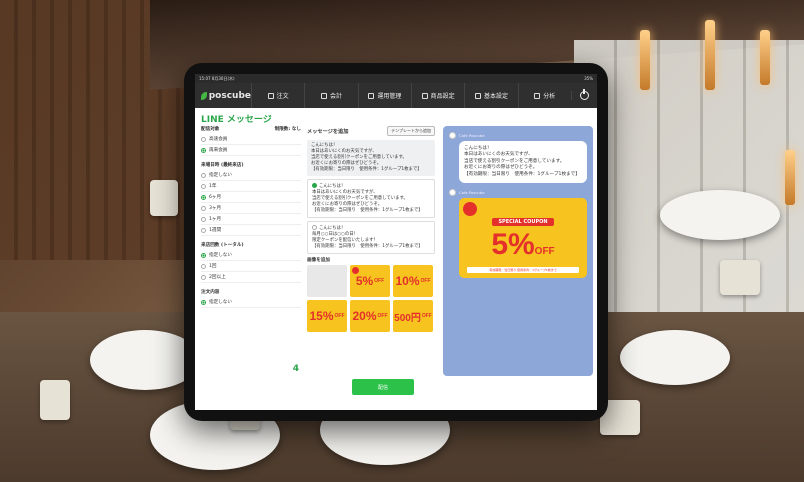 The height and width of the screenshot is (482, 804). What do you see at coordinates (470, 209) in the screenshot?
I see `coupon-badge` at bounding box center [470, 209].